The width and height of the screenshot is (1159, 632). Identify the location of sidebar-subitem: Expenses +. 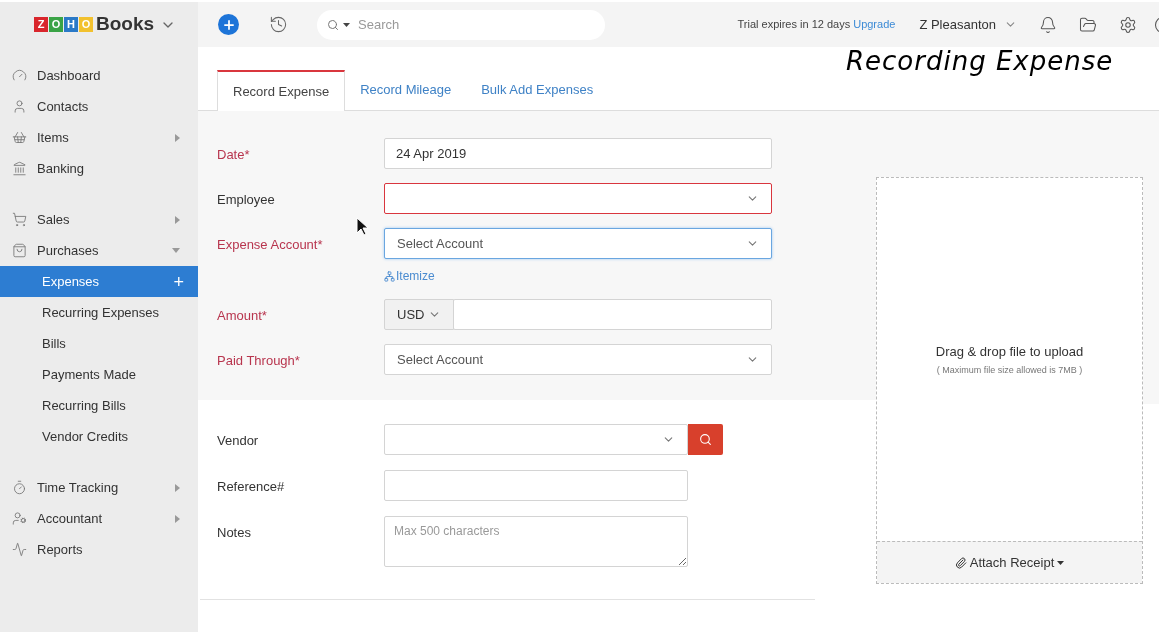
(99, 281).